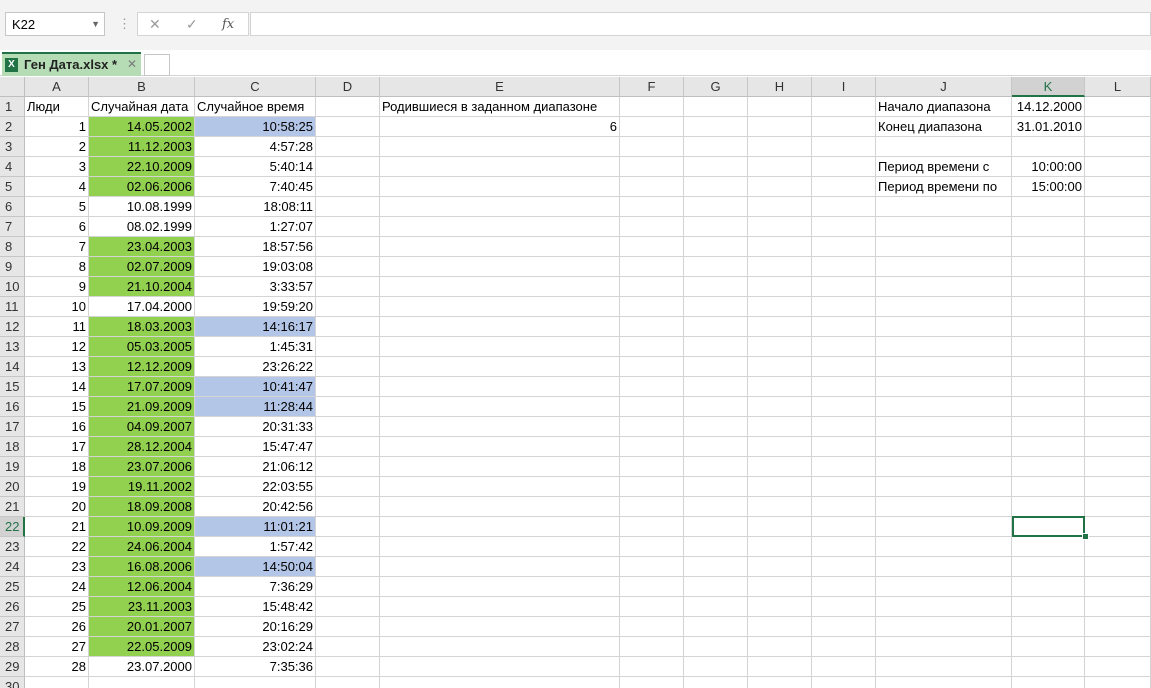 Image resolution: width=1151 pixels, height=688 pixels. I want to click on cell-f7, so click(652, 227).